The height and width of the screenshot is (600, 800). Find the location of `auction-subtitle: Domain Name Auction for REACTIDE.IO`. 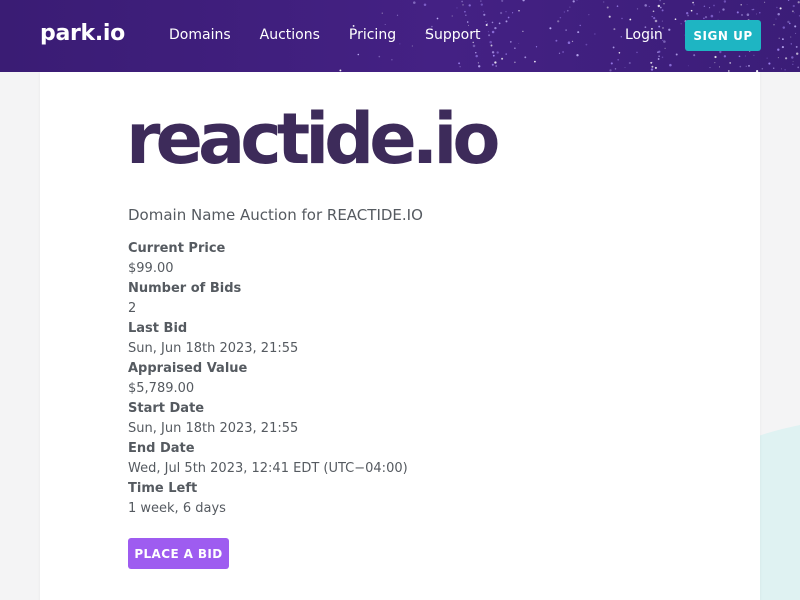

auction-subtitle: Domain Name Auction for REACTIDE.IO is located at coordinates (275, 215).